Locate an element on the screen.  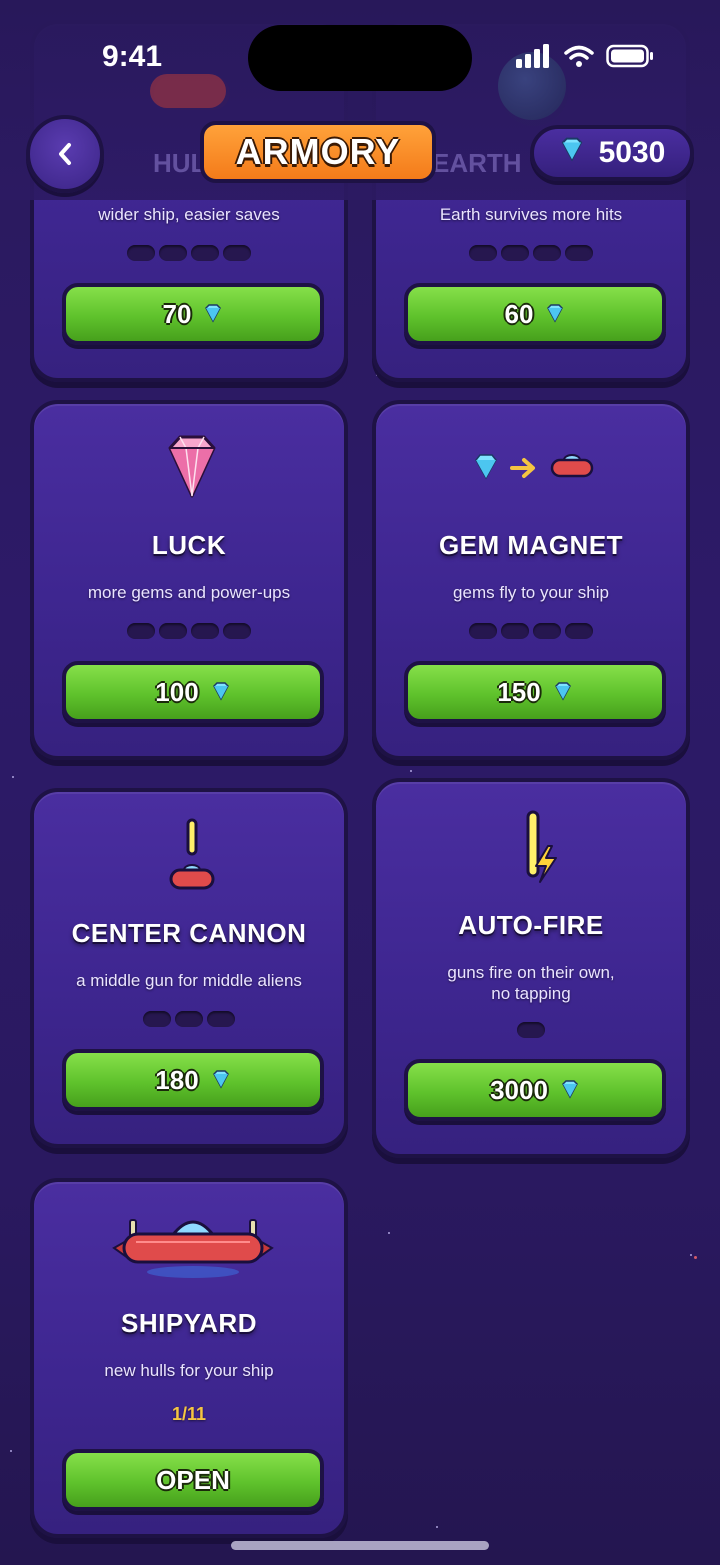
card-description: guns fire on their own, no tapping is located at coordinates (531, 983).